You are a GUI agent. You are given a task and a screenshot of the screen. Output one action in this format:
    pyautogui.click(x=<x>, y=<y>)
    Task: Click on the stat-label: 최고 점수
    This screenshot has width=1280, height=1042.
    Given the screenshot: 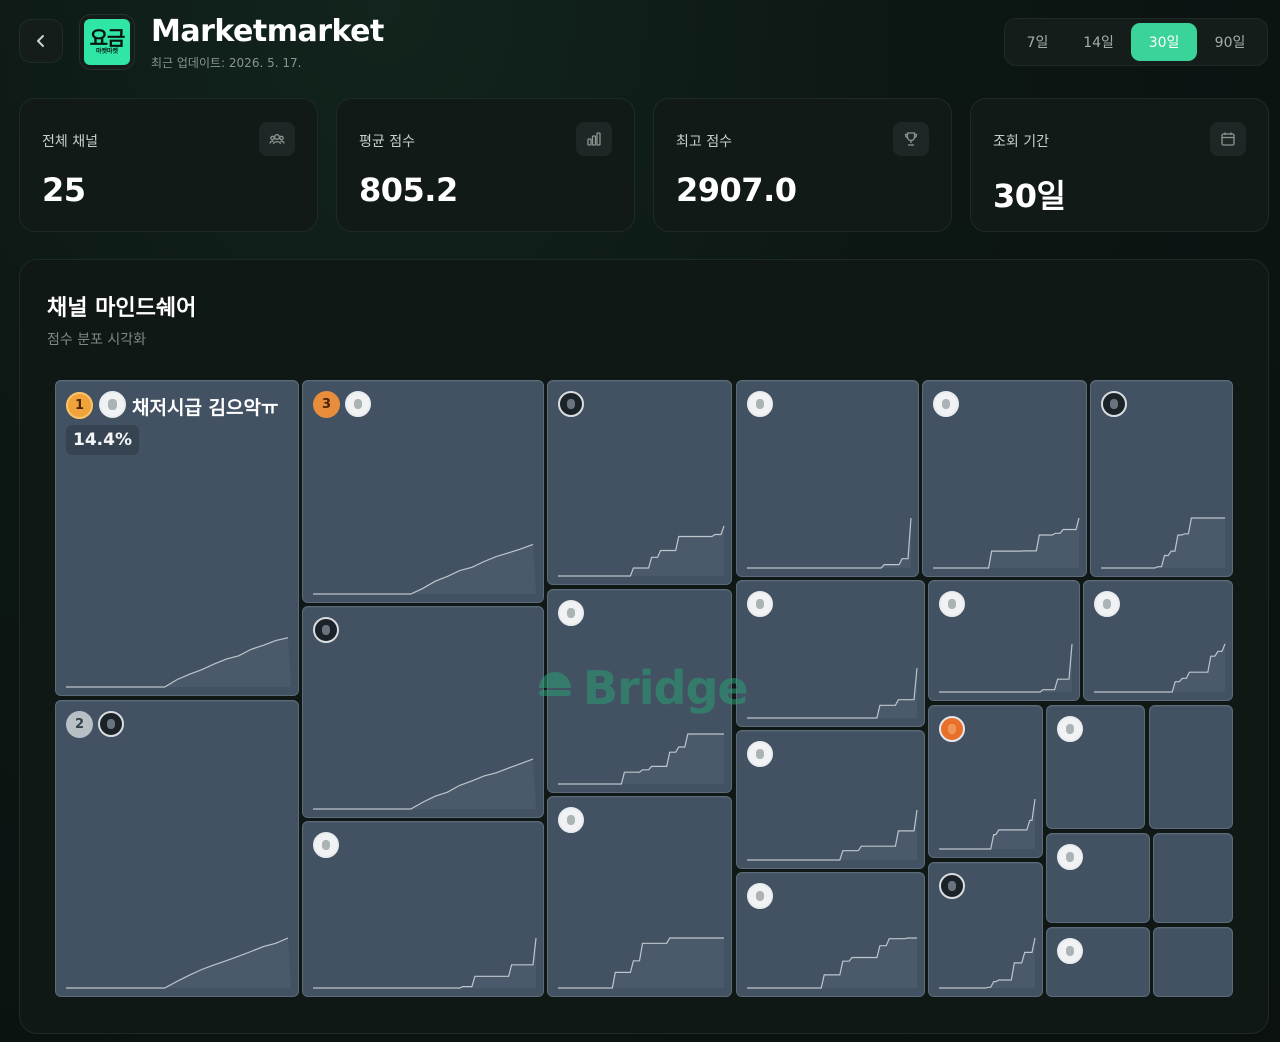 What is the action you would take?
    pyautogui.click(x=704, y=142)
    